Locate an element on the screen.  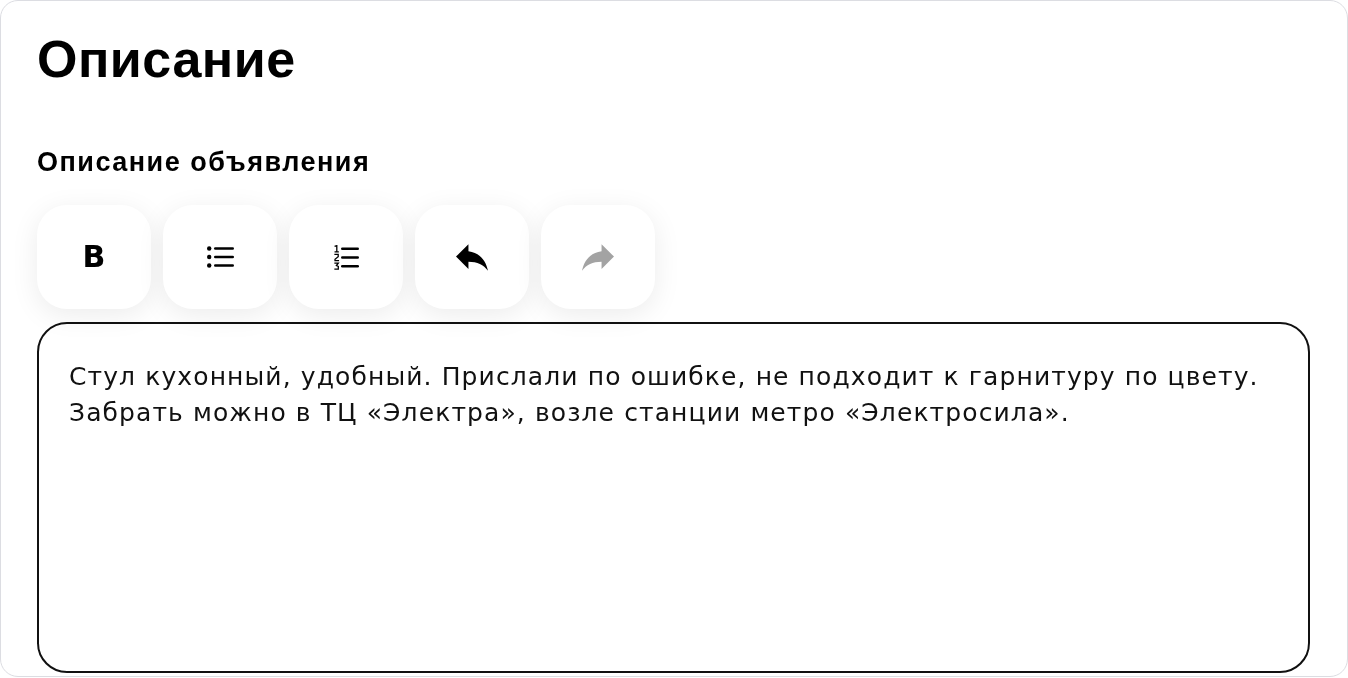
numbered-list-button is located at coordinates (346, 257).